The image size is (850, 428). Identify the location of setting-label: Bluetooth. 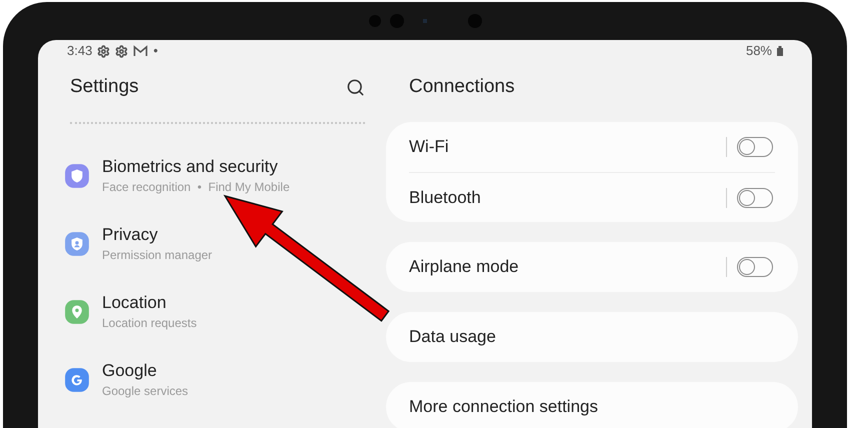
(445, 197).